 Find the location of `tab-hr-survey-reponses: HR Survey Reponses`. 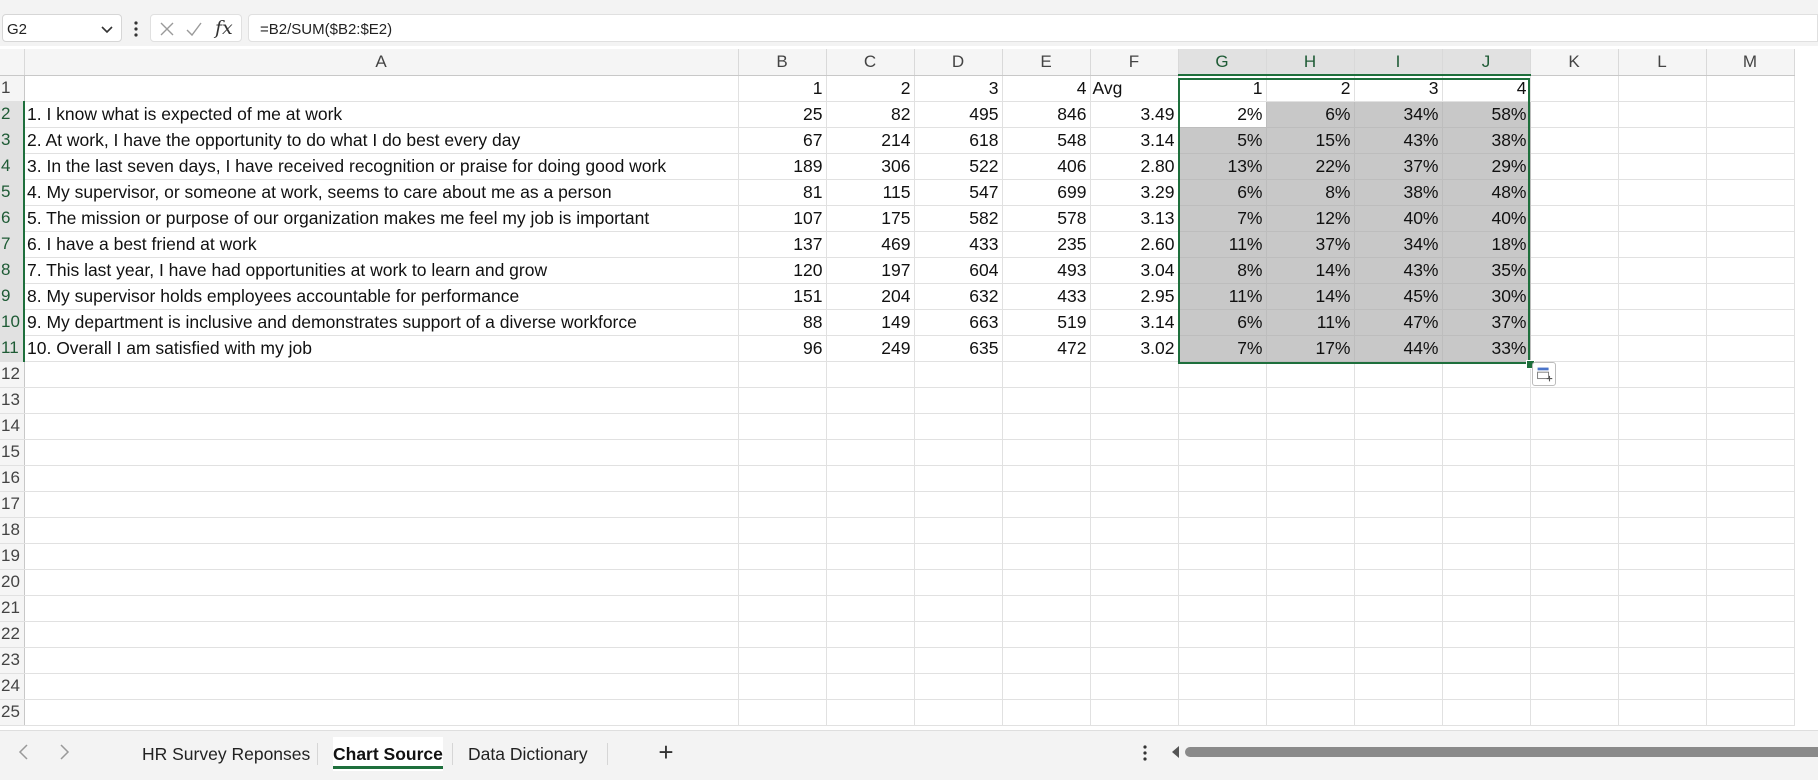

tab-hr-survey-reponses: HR Survey Reponses is located at coordinates (226, 754).